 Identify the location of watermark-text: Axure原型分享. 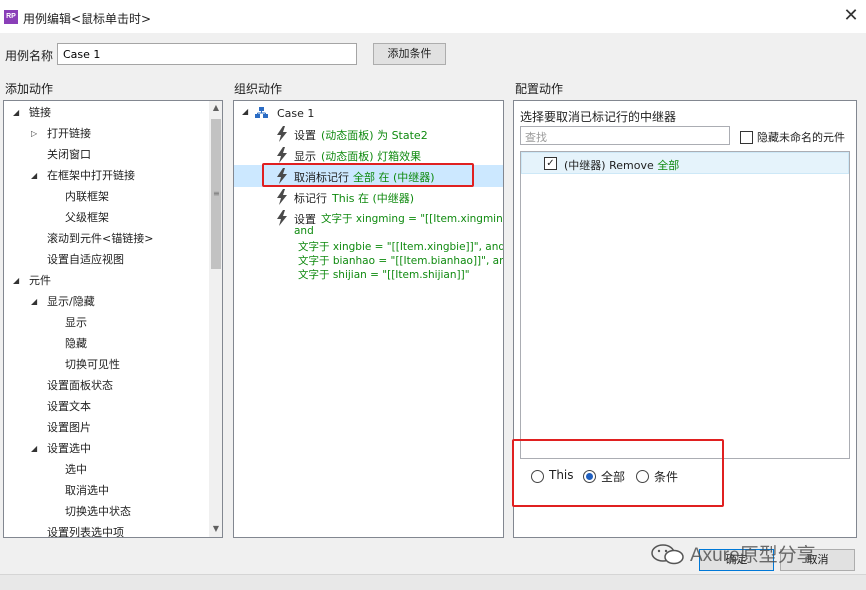
(753, 555).